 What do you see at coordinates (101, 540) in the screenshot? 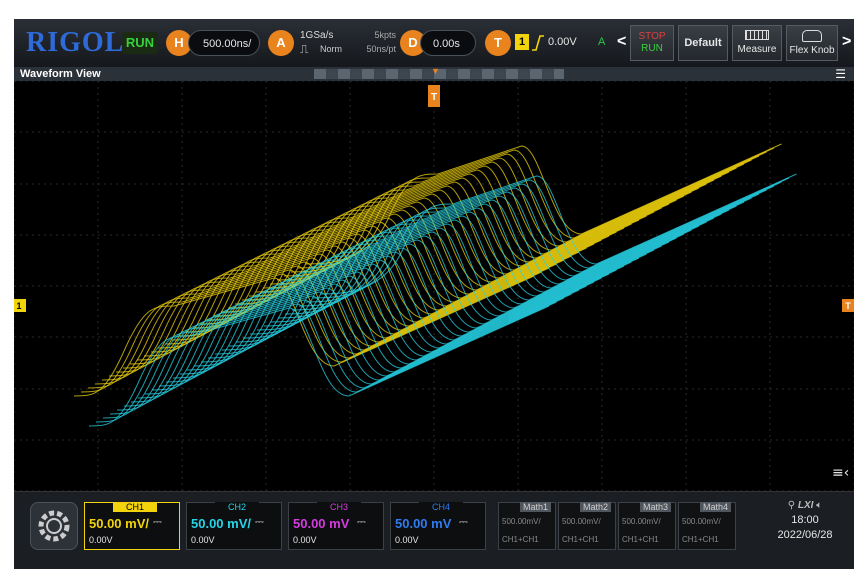
I see `ch1-offset: 0.00V` at bounding box center [101, 540].